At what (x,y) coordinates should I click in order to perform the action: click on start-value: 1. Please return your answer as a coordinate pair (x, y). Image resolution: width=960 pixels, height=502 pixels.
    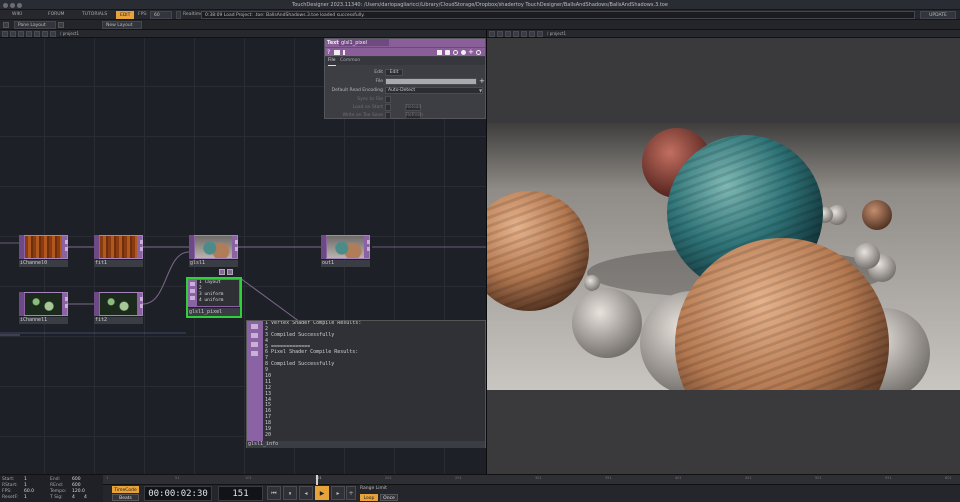
    Looking at the image, I should click on (25, 479).